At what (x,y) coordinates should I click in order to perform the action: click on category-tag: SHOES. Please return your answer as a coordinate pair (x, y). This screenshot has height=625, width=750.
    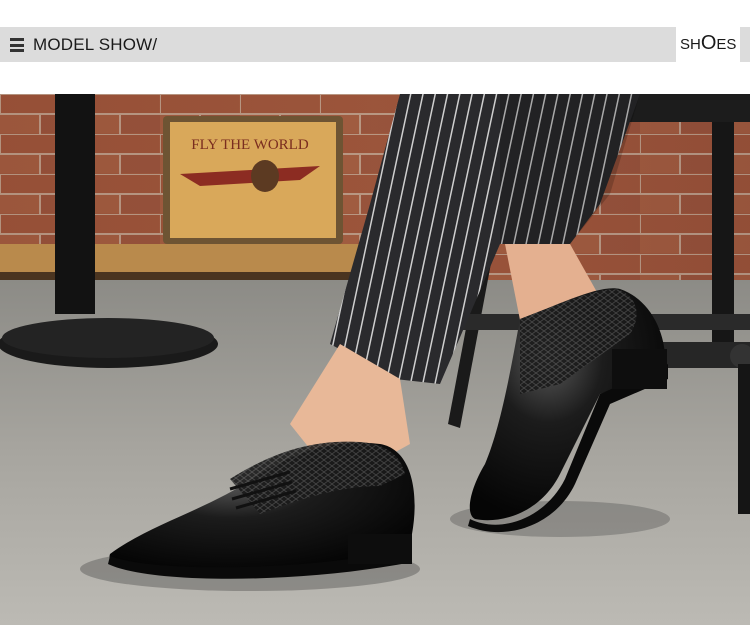
    Looking at the image, I should click on (708, 44).